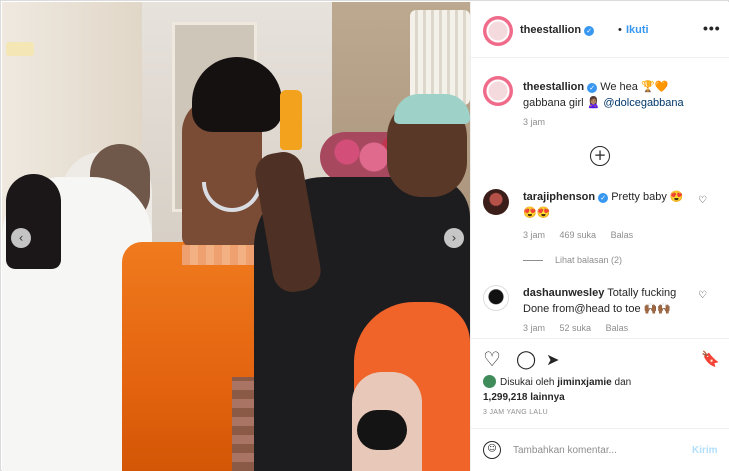 This screenshot has height=471, width=729. I want to click on post-header: theestallion ✓ • Ikuti •••, so click(600, 30).